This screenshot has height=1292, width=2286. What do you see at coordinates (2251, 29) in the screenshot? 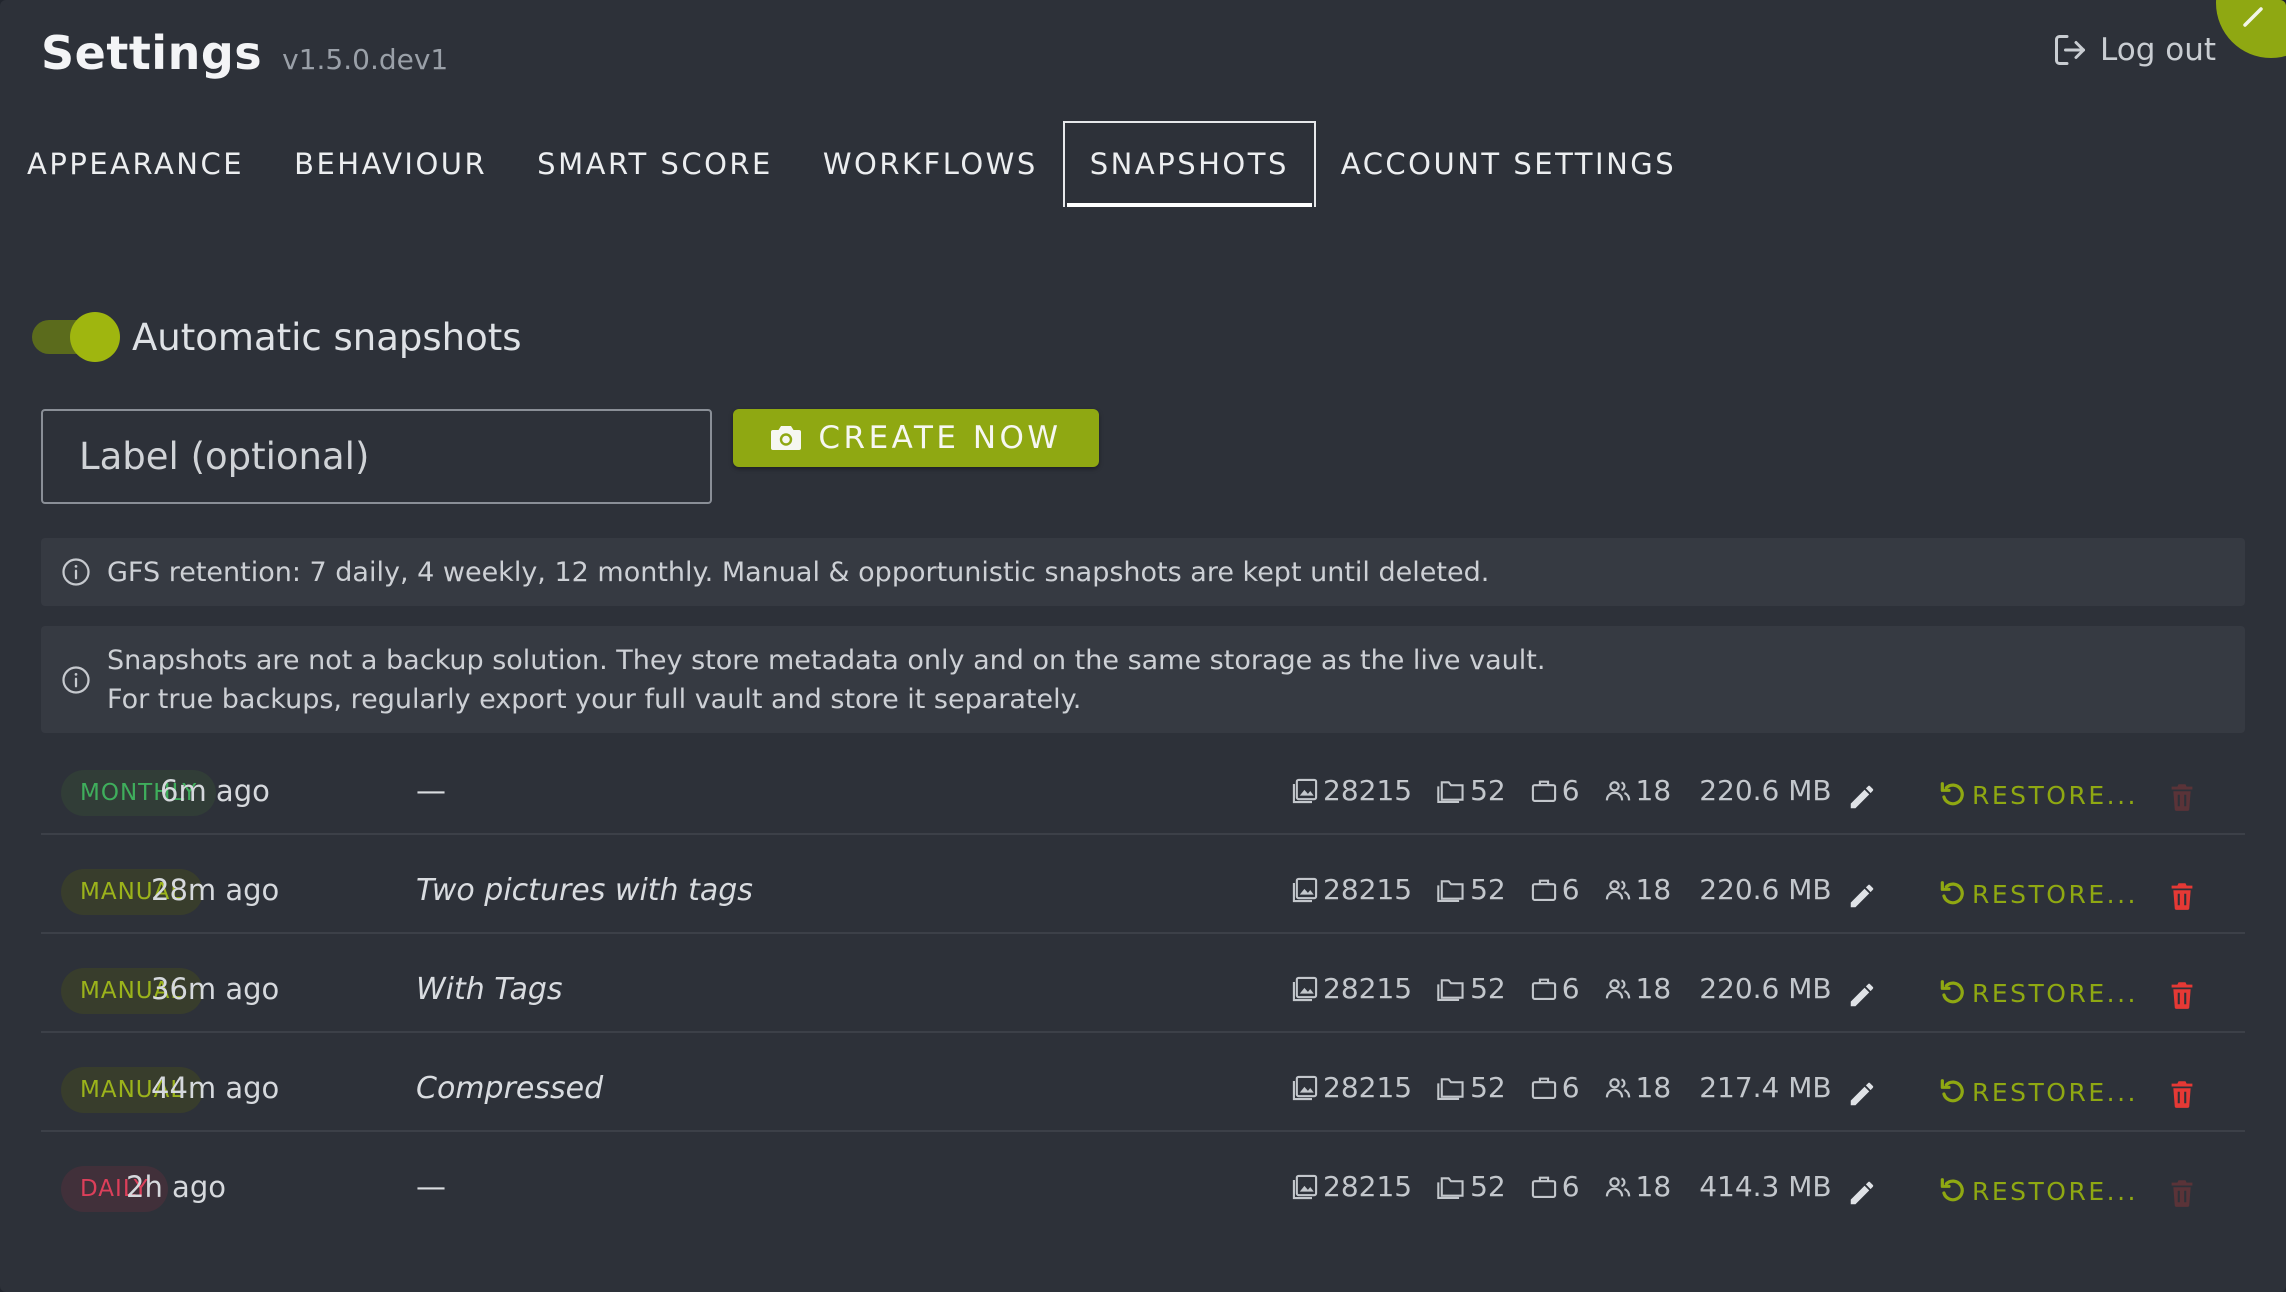
I see `close-button` at bounding box center [2251, 29].